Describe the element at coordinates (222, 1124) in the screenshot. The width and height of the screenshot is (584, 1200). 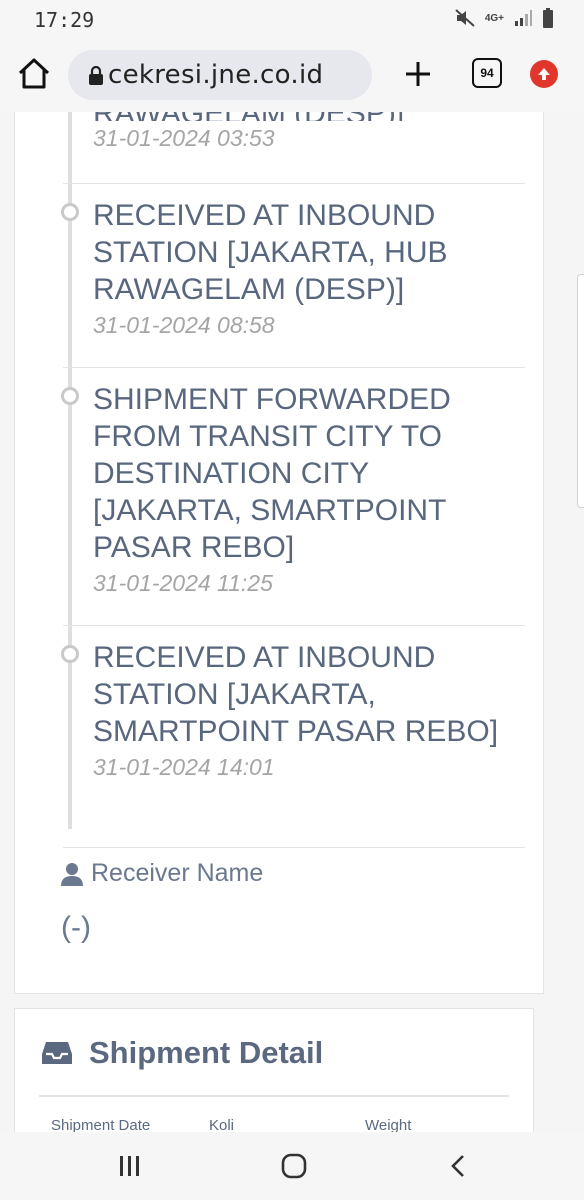
I see `column-koli: Koli` at that location.